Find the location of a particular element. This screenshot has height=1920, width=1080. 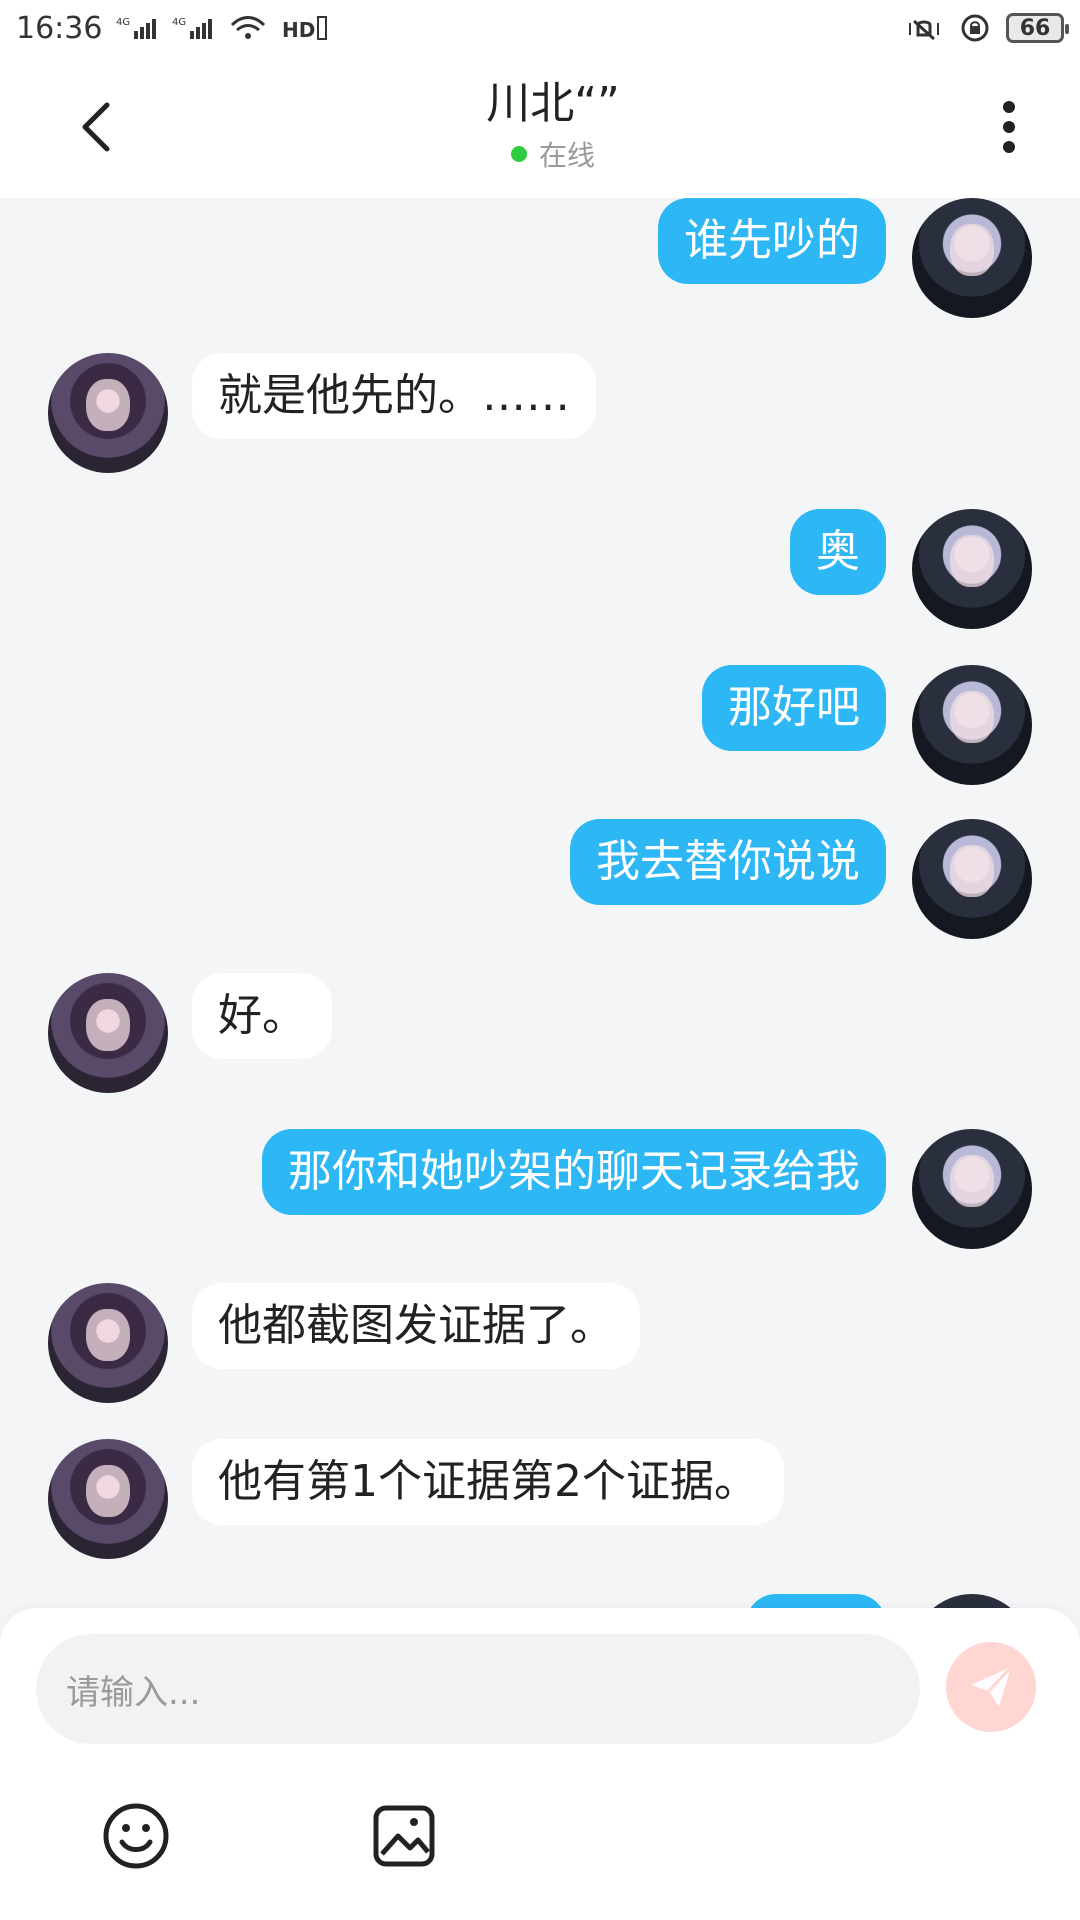

message-row: 好。 is located at coordinates (540, 1033).